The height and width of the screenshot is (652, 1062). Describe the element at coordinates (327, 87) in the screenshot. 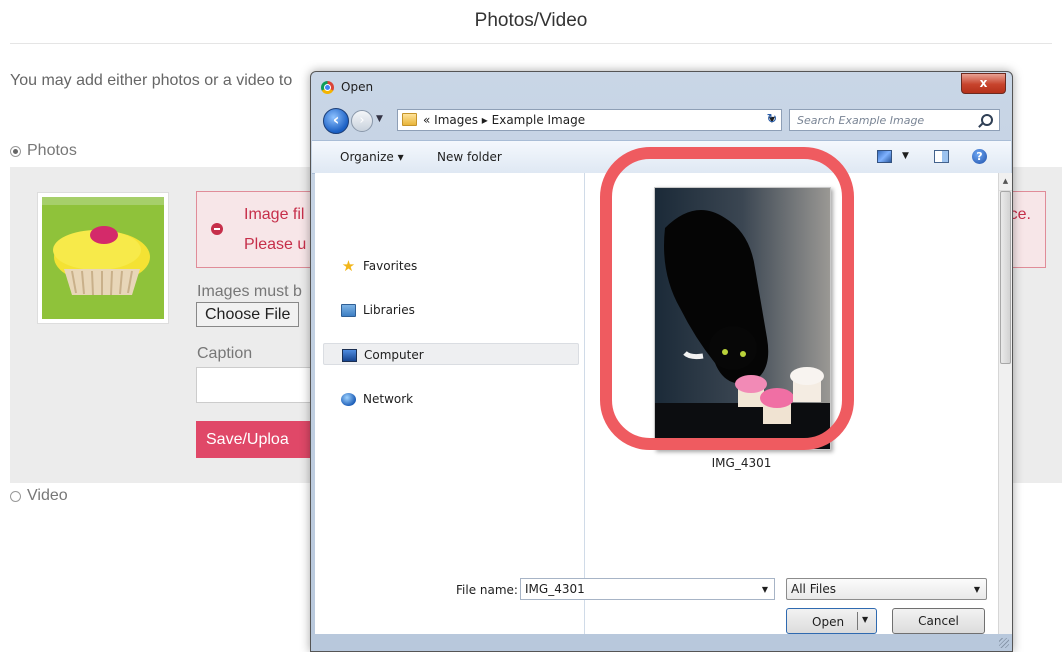

I see `chrome-icon` at that location.